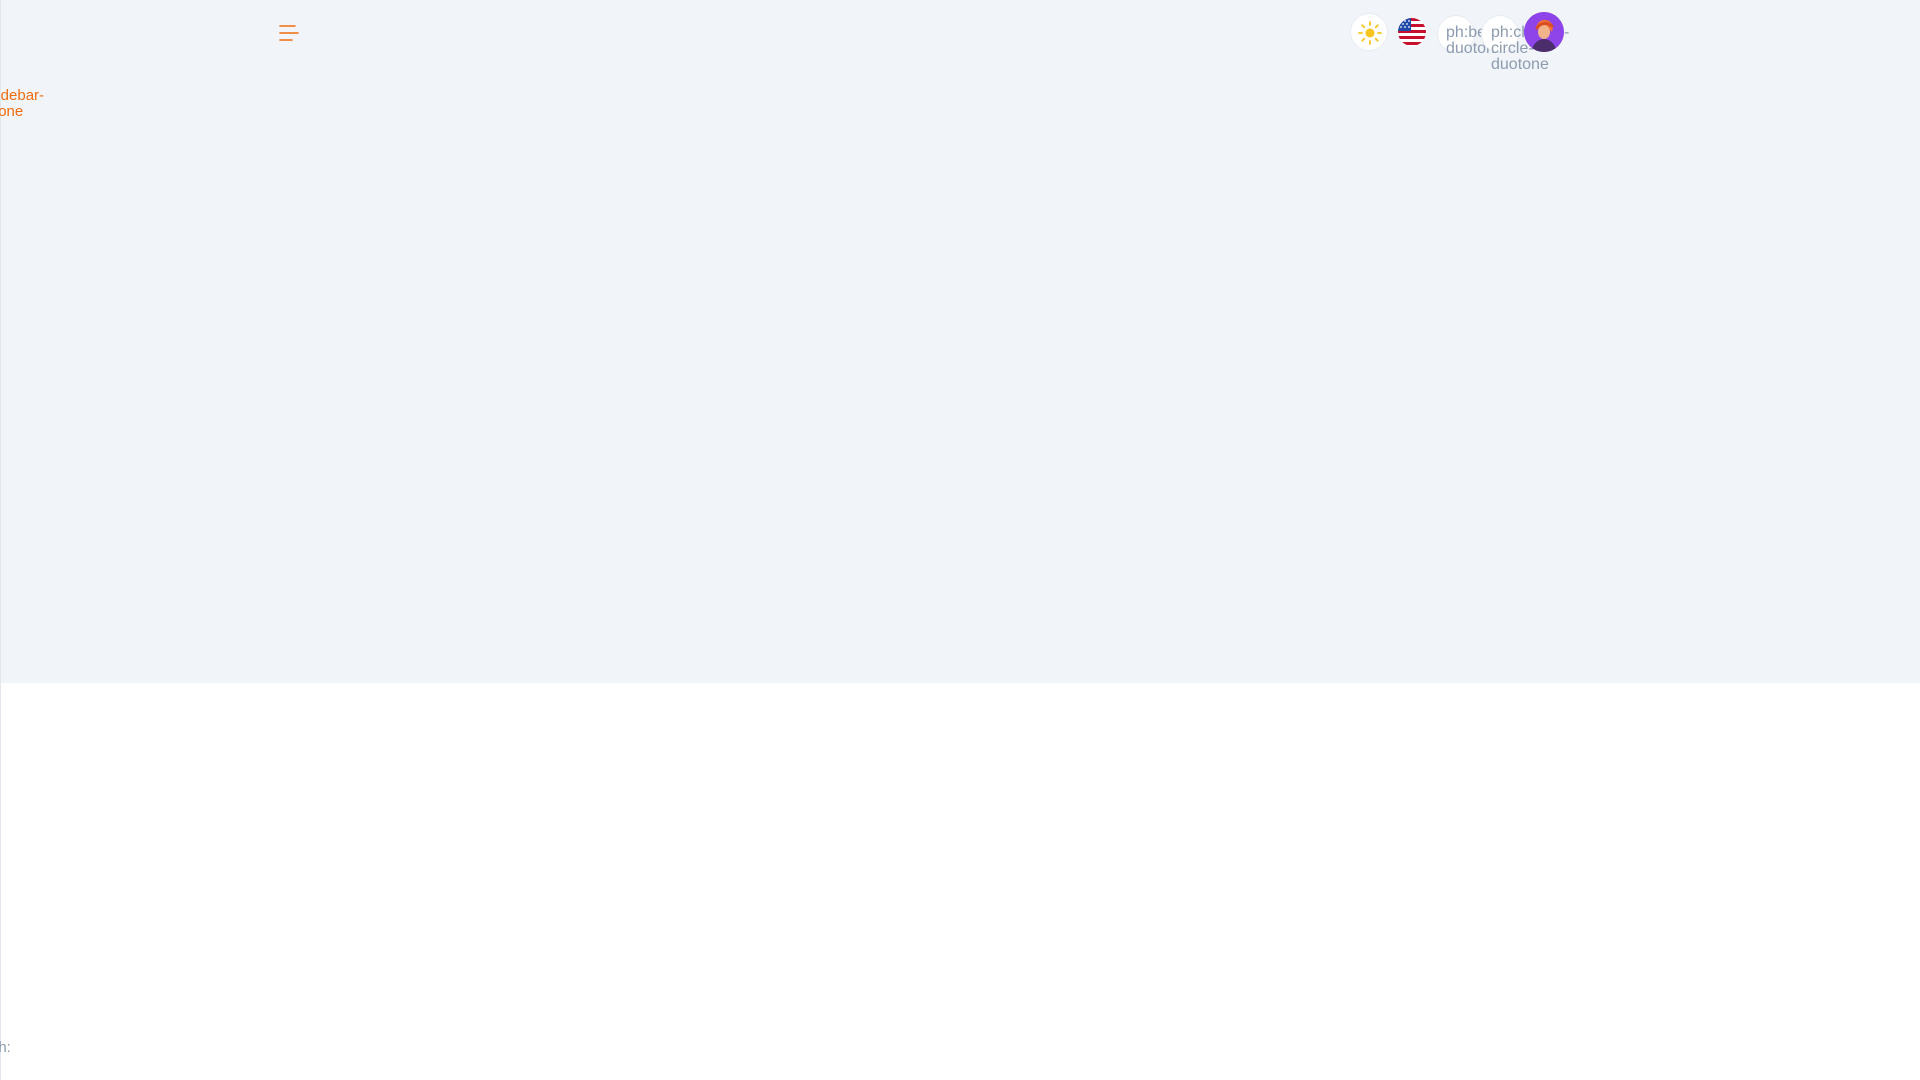 The height and width of the screenshot is (1080, 1920). I want to click on language-selector-button, so click(1412, 32).